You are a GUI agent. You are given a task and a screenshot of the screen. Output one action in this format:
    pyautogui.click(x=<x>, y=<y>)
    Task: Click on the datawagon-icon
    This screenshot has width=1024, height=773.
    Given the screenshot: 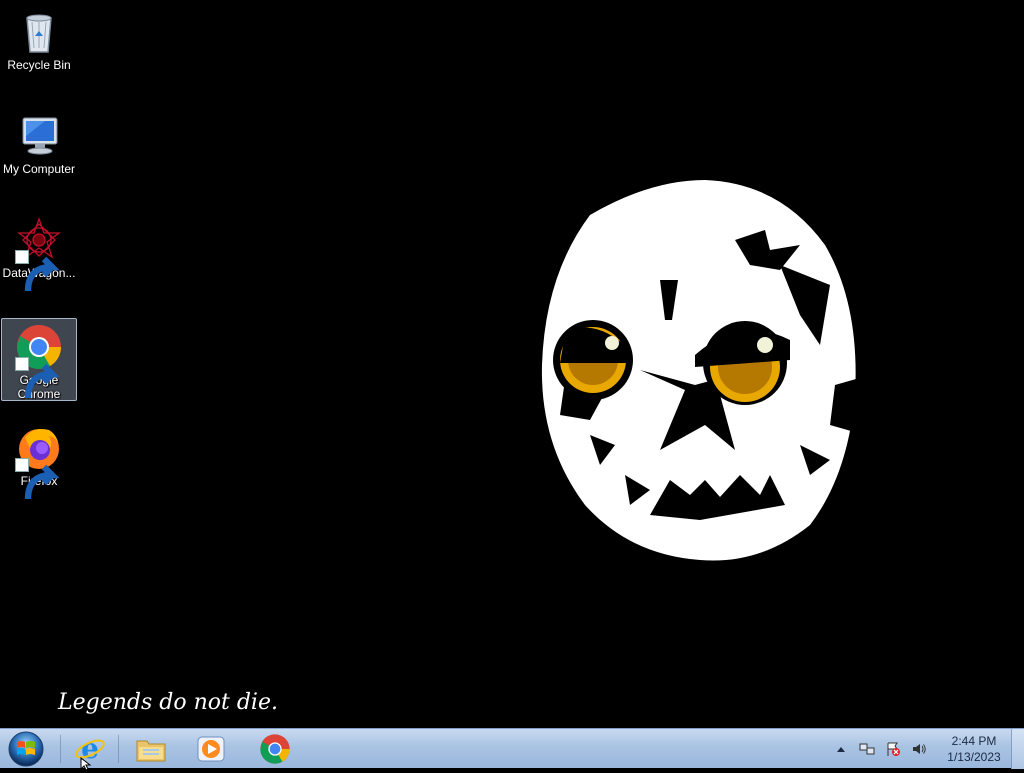 What is the action you would take?
    pyautogui.click(x=39, y=254)
    